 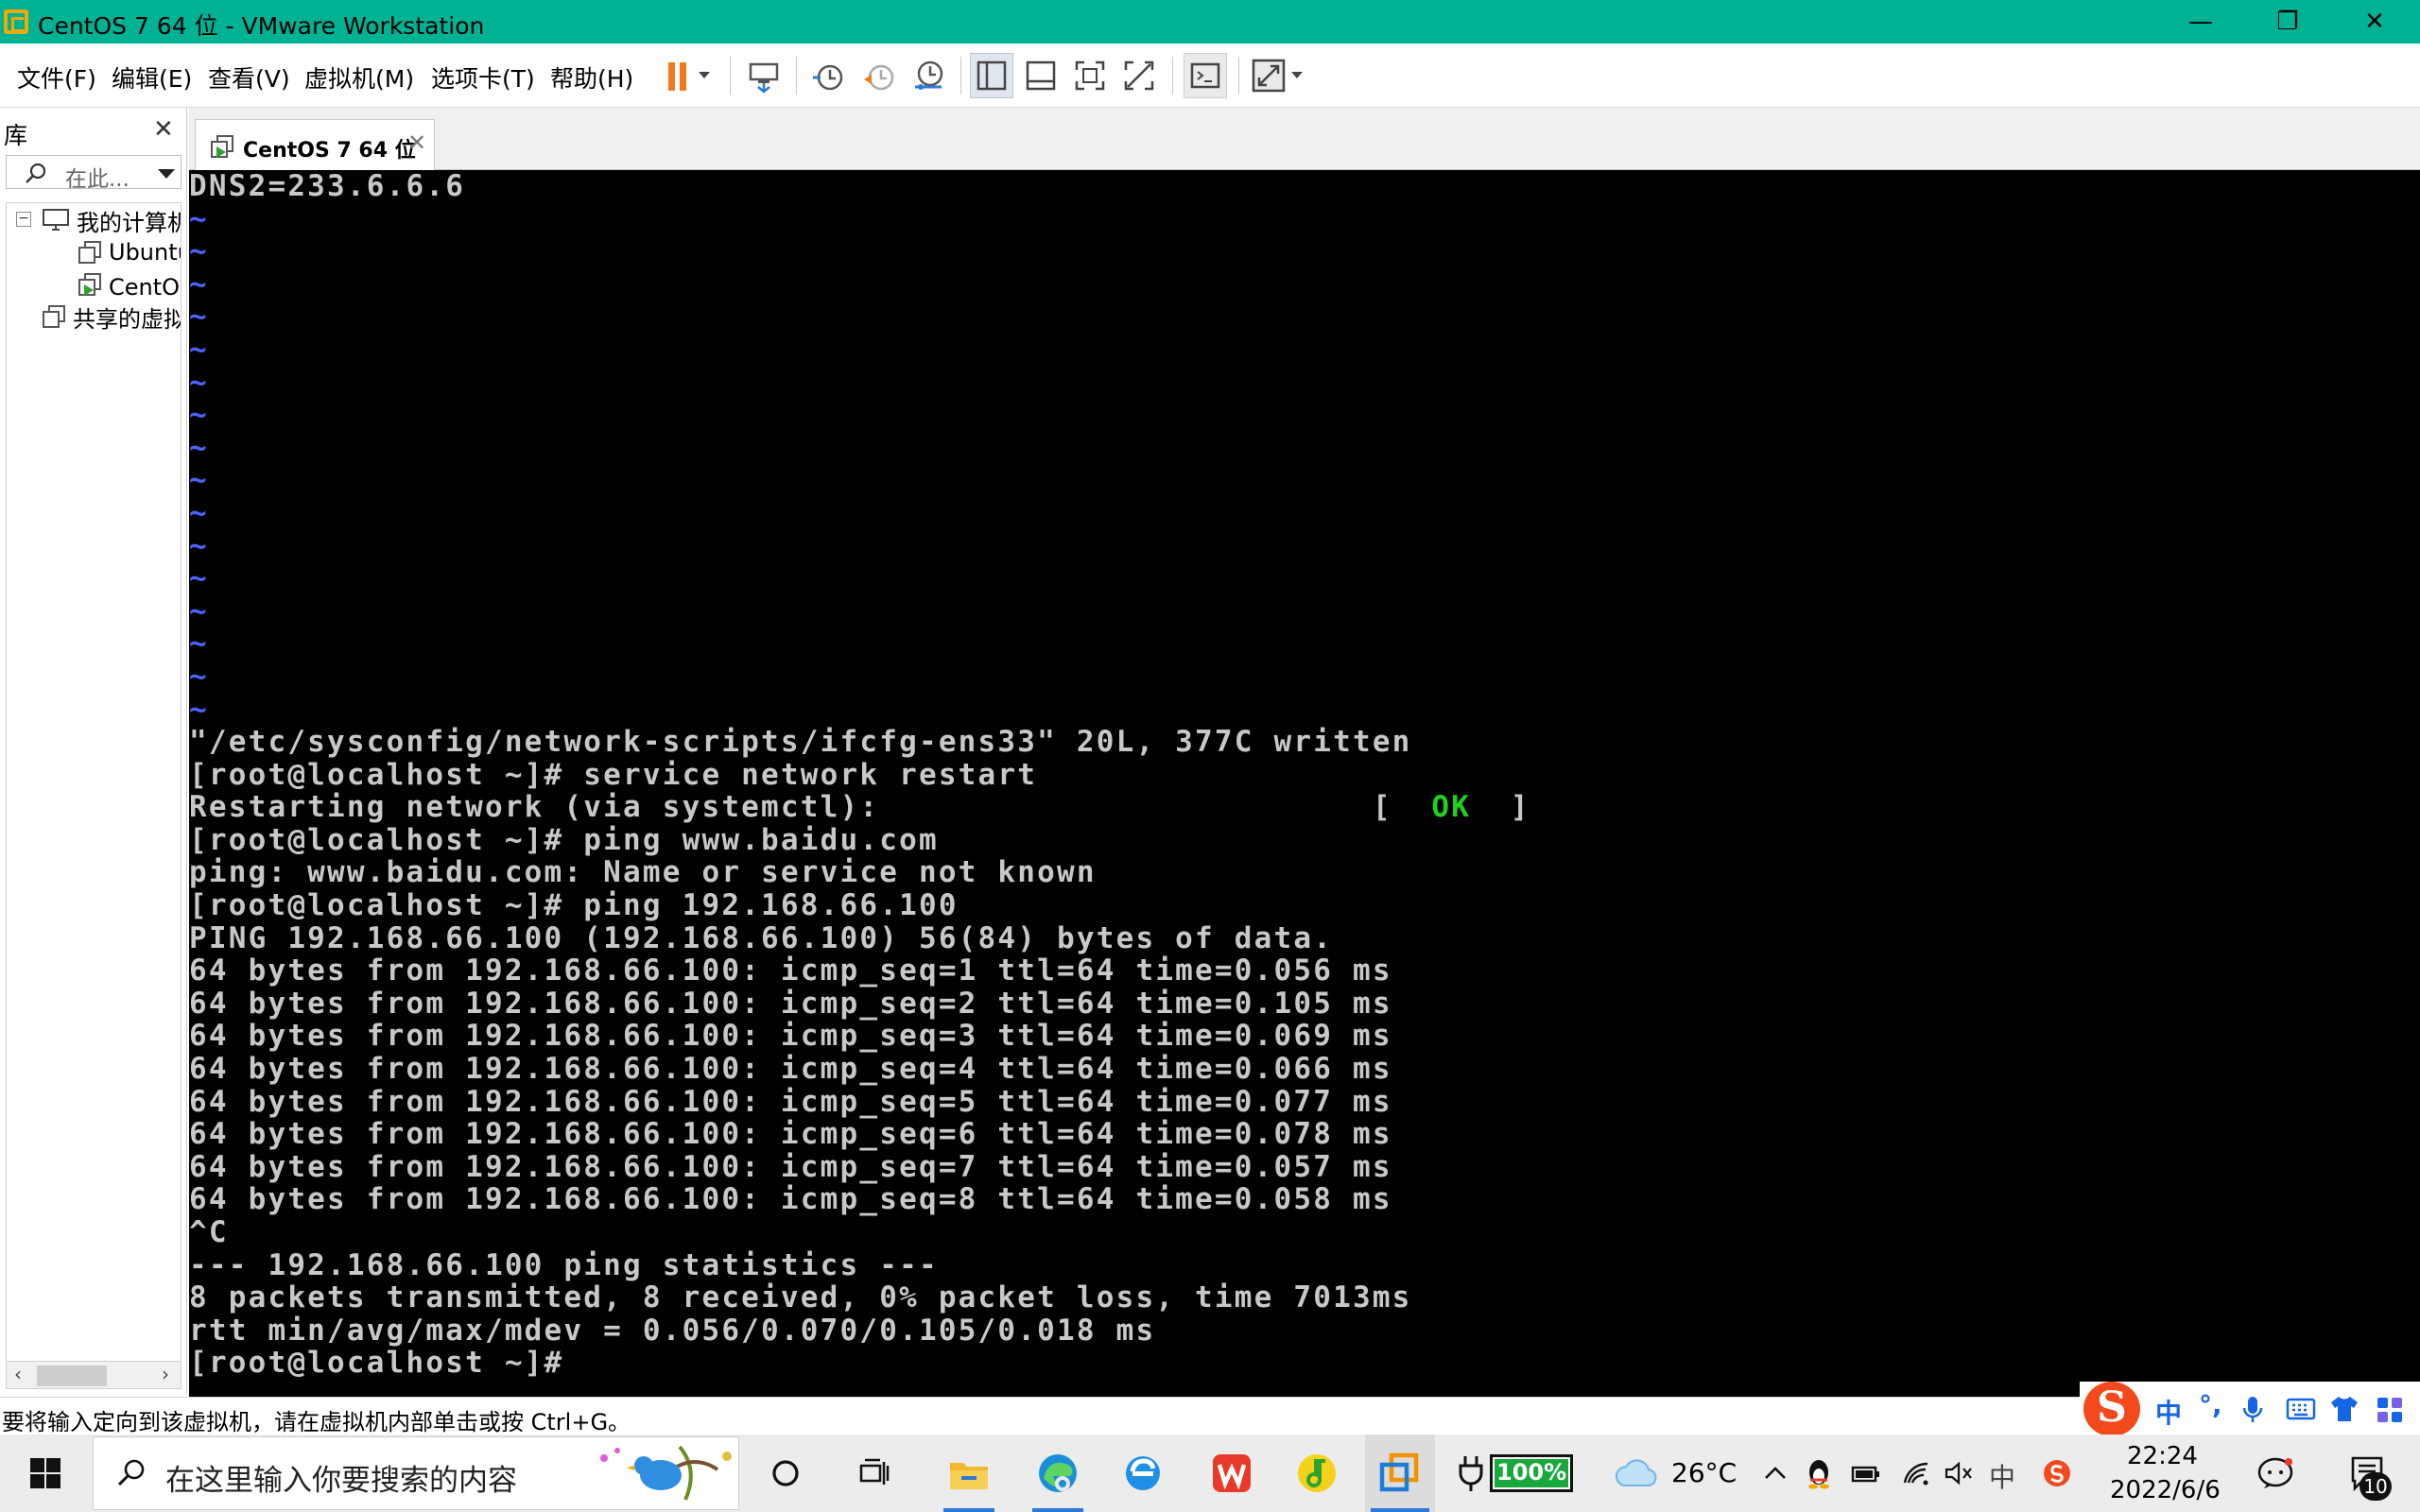 What do you see at coordinates (2057, 1473) in the screenshot?
I see `sogou-tray-button` at bounding box center [2057, 1473].